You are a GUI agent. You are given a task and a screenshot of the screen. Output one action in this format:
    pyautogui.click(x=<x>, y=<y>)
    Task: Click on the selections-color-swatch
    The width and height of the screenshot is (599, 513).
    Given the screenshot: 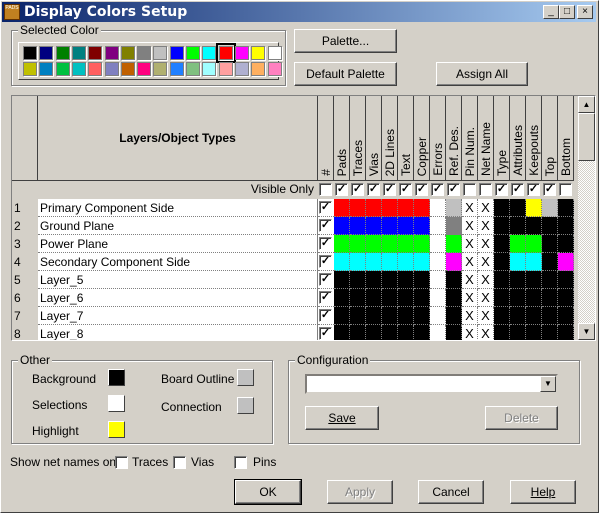 What is the action you would take?
    pyautogui.click(x=116, y=403)
    